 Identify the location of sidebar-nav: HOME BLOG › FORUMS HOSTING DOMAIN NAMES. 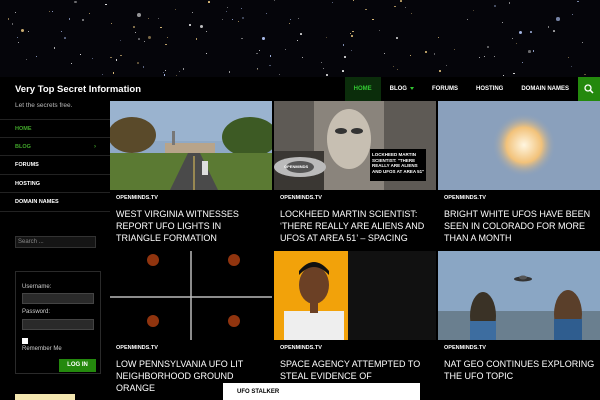
(55, 165).